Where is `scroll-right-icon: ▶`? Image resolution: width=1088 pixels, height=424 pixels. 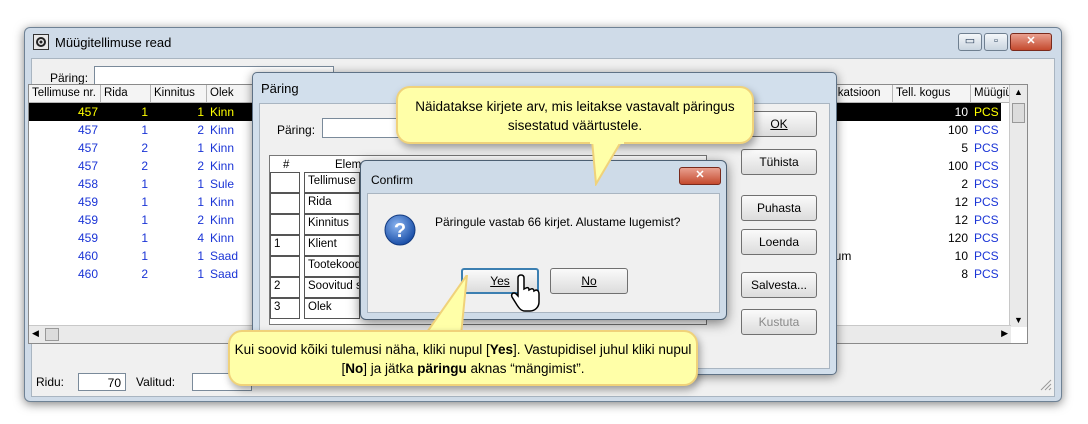 scroll-right-icon: ▶ is located at coordinates (1004, 333).